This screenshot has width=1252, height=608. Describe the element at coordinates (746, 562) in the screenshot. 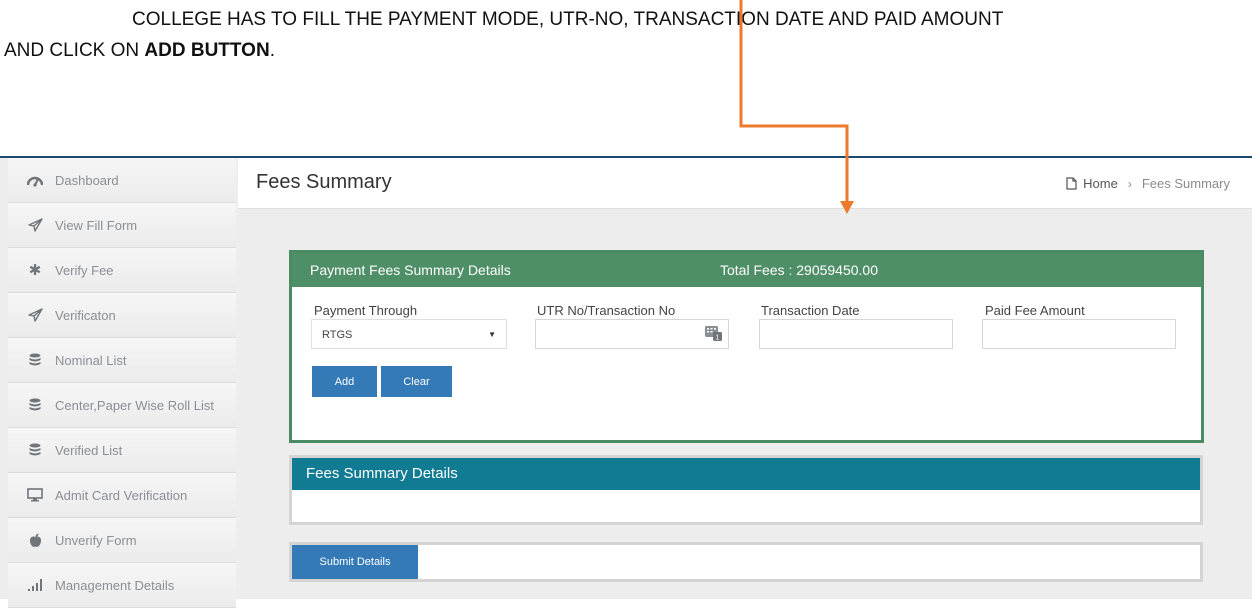

I see `submit-panel: Submit Details` at that location.